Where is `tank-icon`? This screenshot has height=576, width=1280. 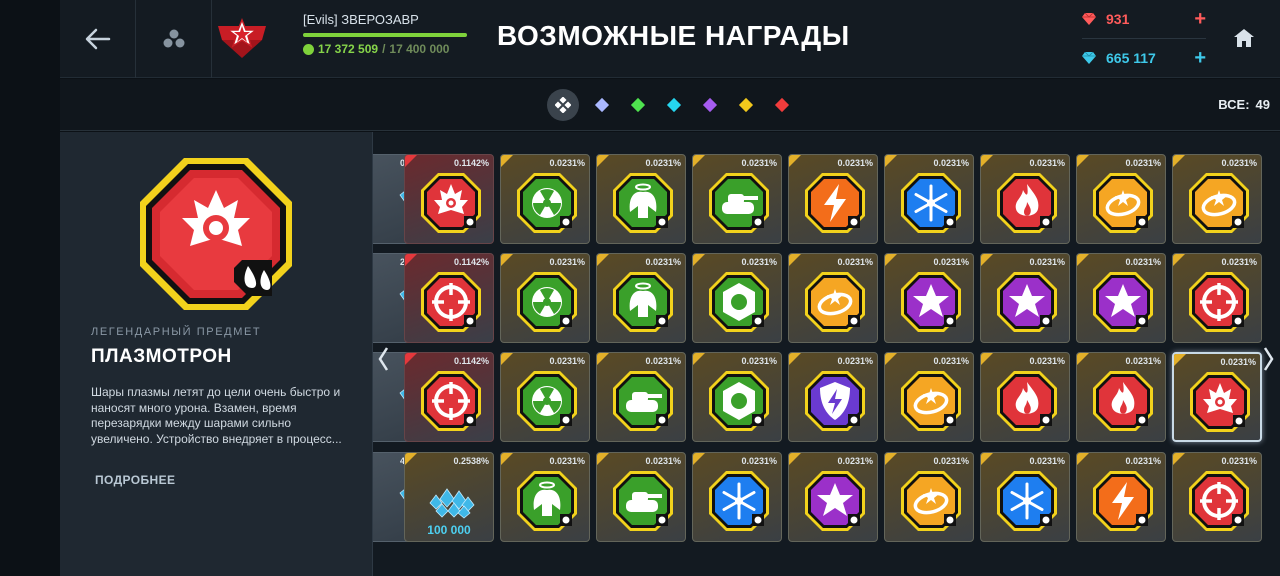
tank-icon is located at coordinates (739, 203).